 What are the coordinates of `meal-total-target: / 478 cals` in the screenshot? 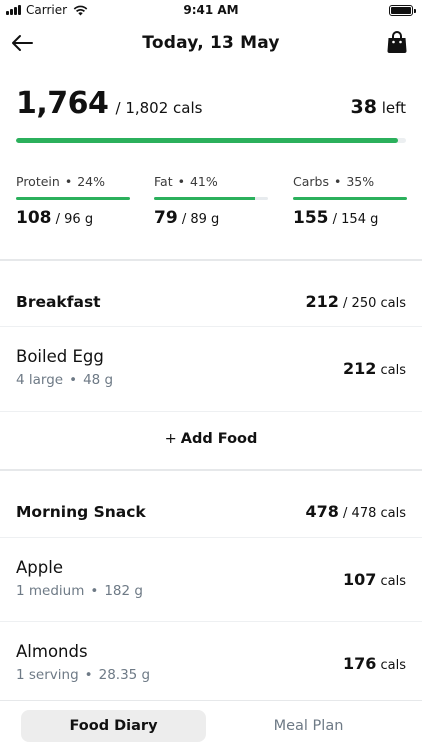 It's located at (374, 513).